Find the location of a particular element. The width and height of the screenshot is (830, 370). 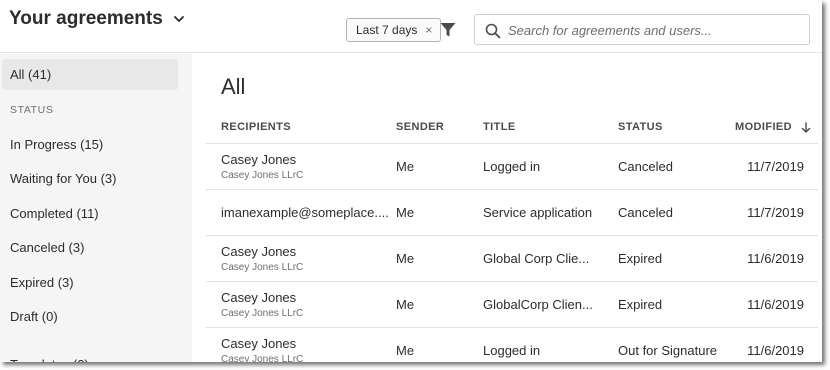

sidebar-item-templates: Templates (2) is located at coordinates (90, 355).